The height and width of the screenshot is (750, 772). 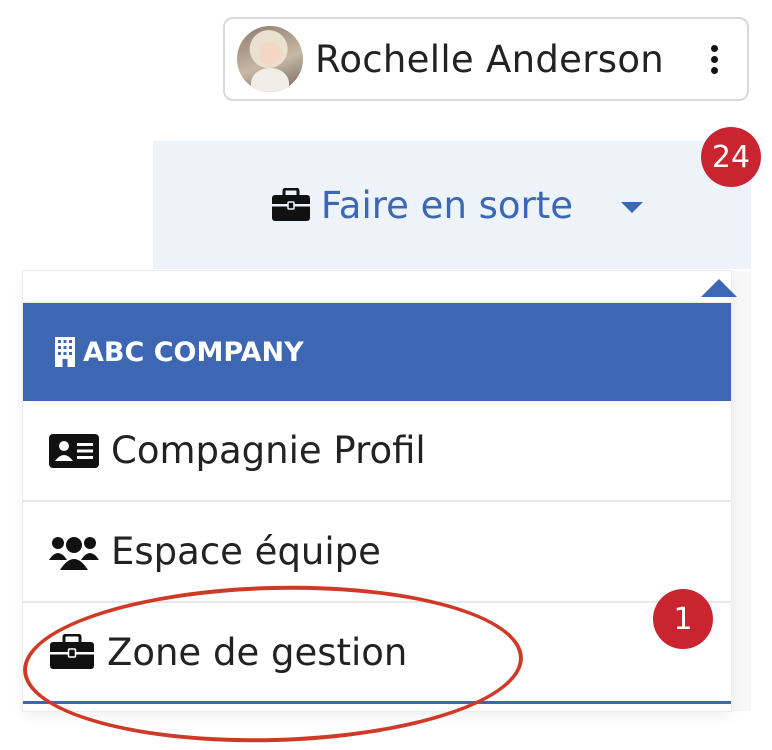 What do you see at coordinates (257, 652) in the screenshot?
I see `menu-item-label: Zone de gestion` at bounding box center [257, 652].